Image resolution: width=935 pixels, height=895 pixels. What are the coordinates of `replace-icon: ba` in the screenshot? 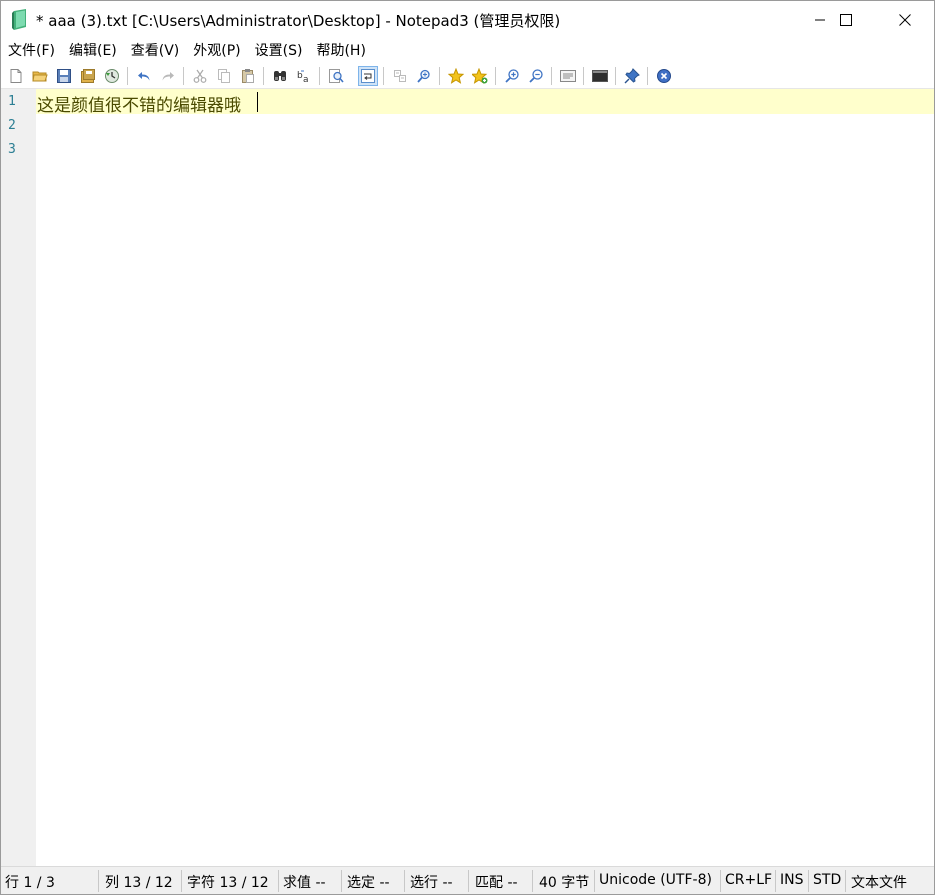 It's located at (303, 77).